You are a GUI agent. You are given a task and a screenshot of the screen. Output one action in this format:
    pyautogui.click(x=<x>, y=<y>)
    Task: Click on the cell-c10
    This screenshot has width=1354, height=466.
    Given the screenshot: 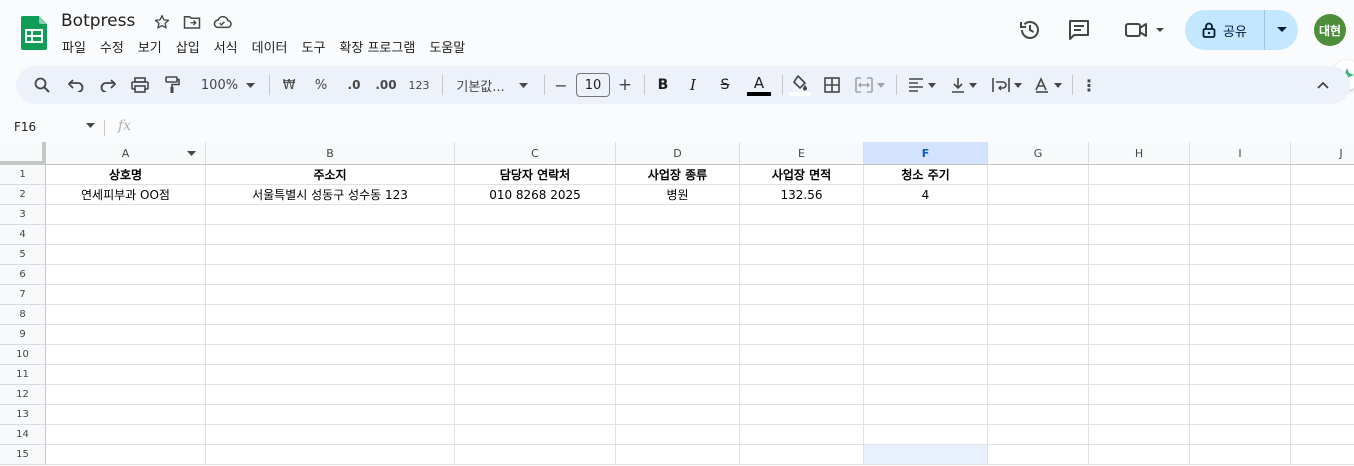 What is the action you would take?
    pyautogui.click(x=535, y=355)
    